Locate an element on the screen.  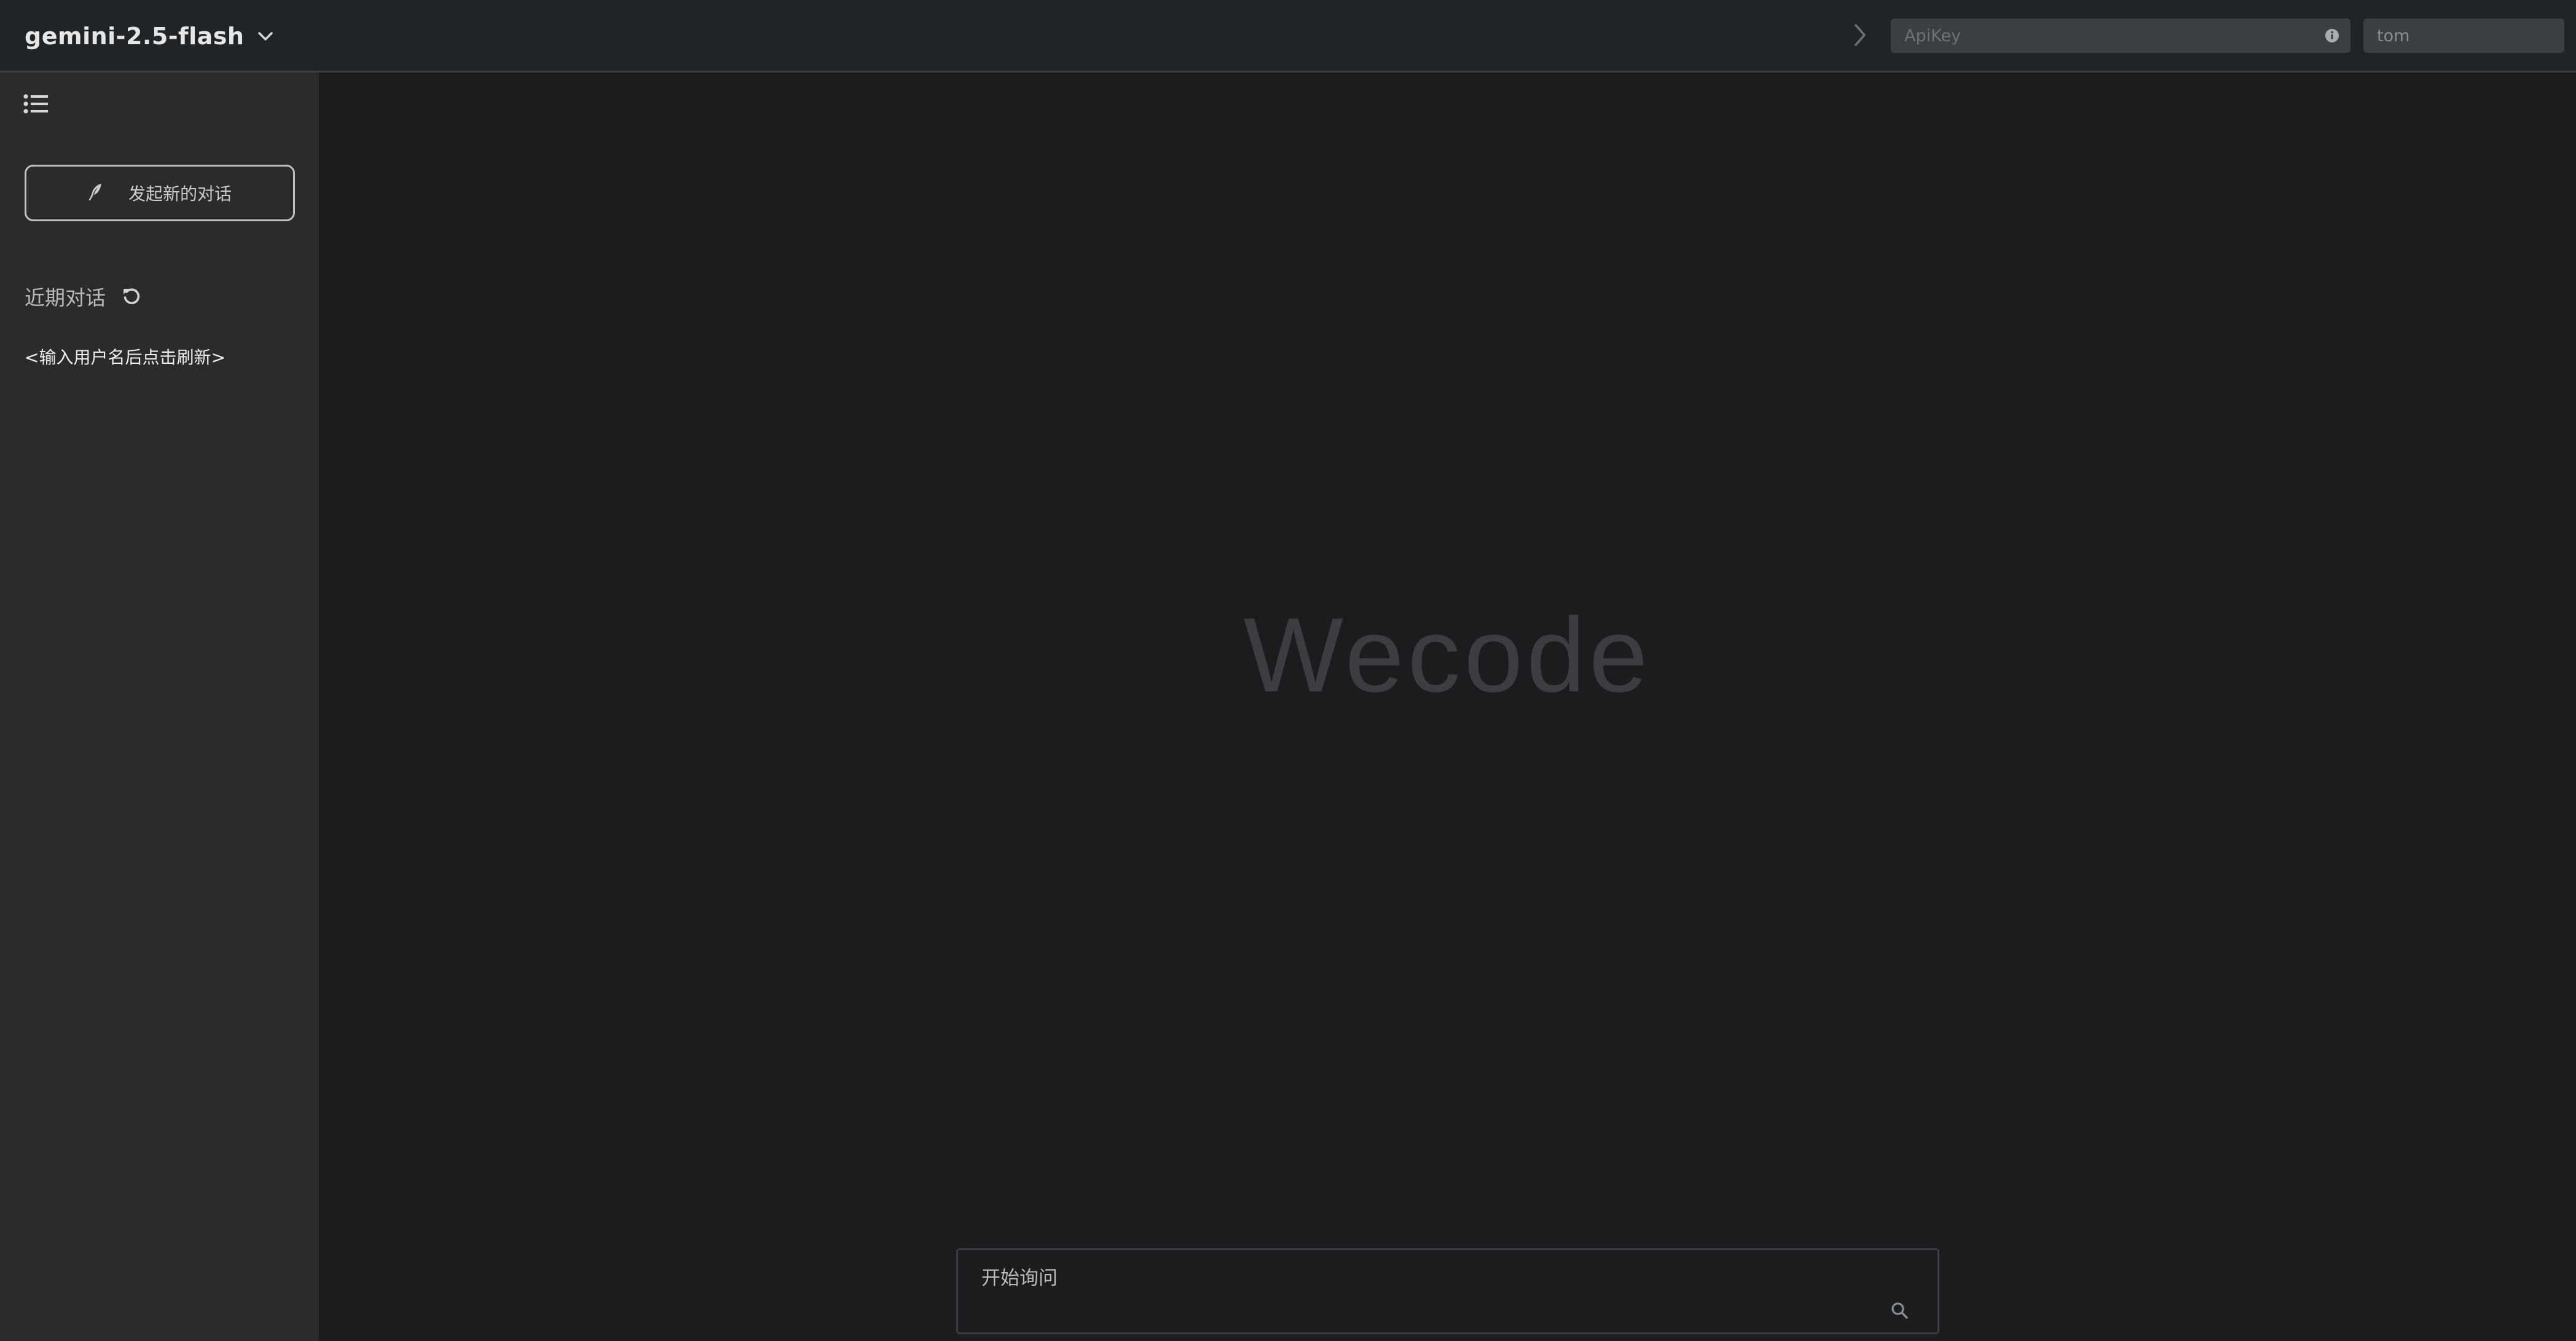
brand-watermark: Wecode is located at coordinates (1447, 655).